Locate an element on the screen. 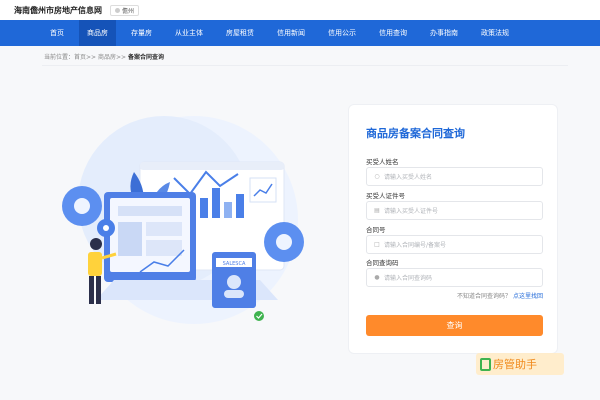 The image size is (600, 400). buyer-id-placeholder: 请输入买受人证件号 is located at coordinates (411, 211).